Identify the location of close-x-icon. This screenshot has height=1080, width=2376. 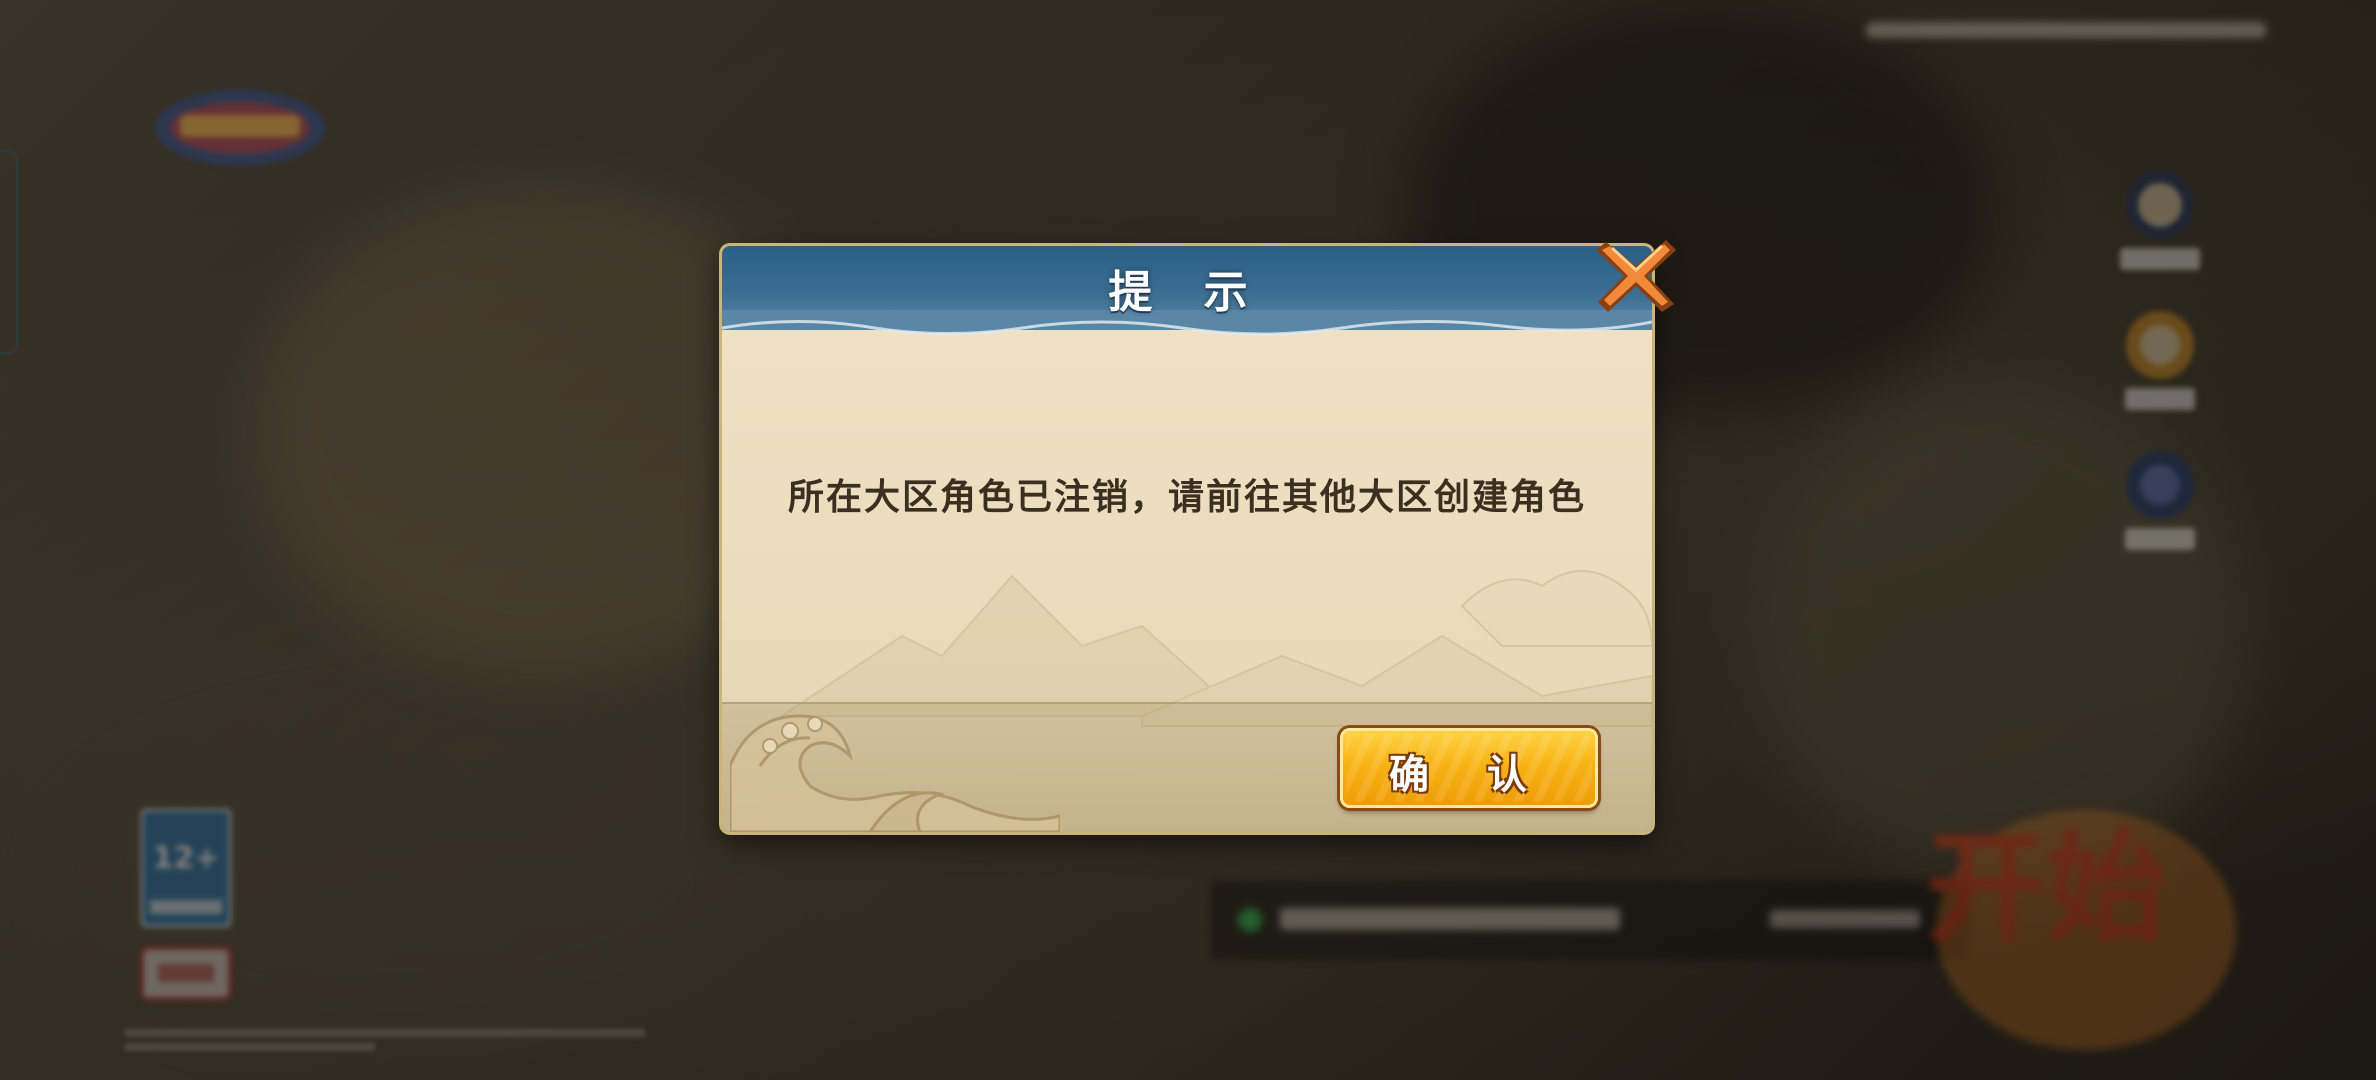
(1636, 276).